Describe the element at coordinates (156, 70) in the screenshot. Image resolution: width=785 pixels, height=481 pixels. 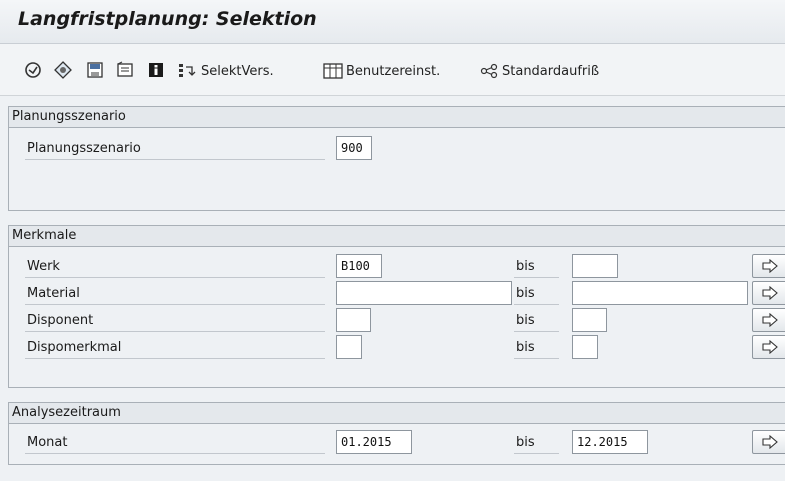
I see `info-icon` at that location.